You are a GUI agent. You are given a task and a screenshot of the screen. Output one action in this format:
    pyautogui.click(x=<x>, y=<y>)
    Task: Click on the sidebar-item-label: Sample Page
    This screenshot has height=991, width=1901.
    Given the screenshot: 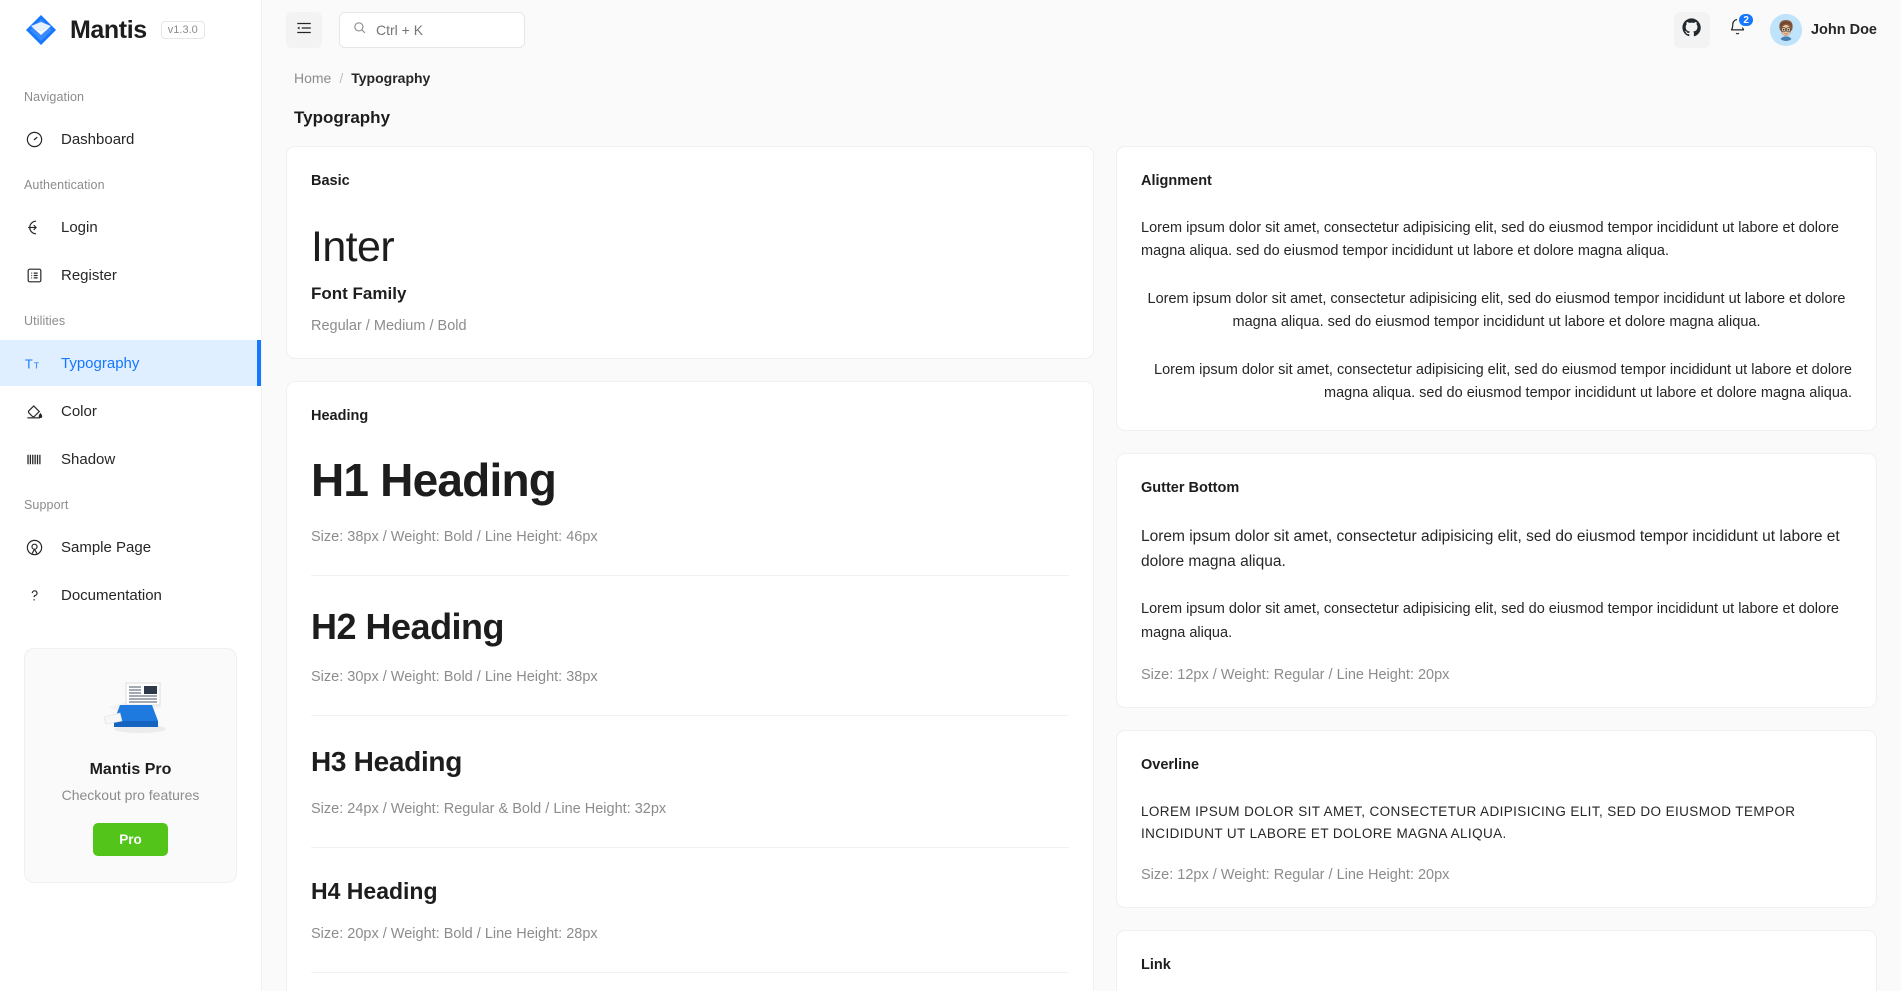 What is the action you would take?
    pyautogui.click(x=106, y=547)
    